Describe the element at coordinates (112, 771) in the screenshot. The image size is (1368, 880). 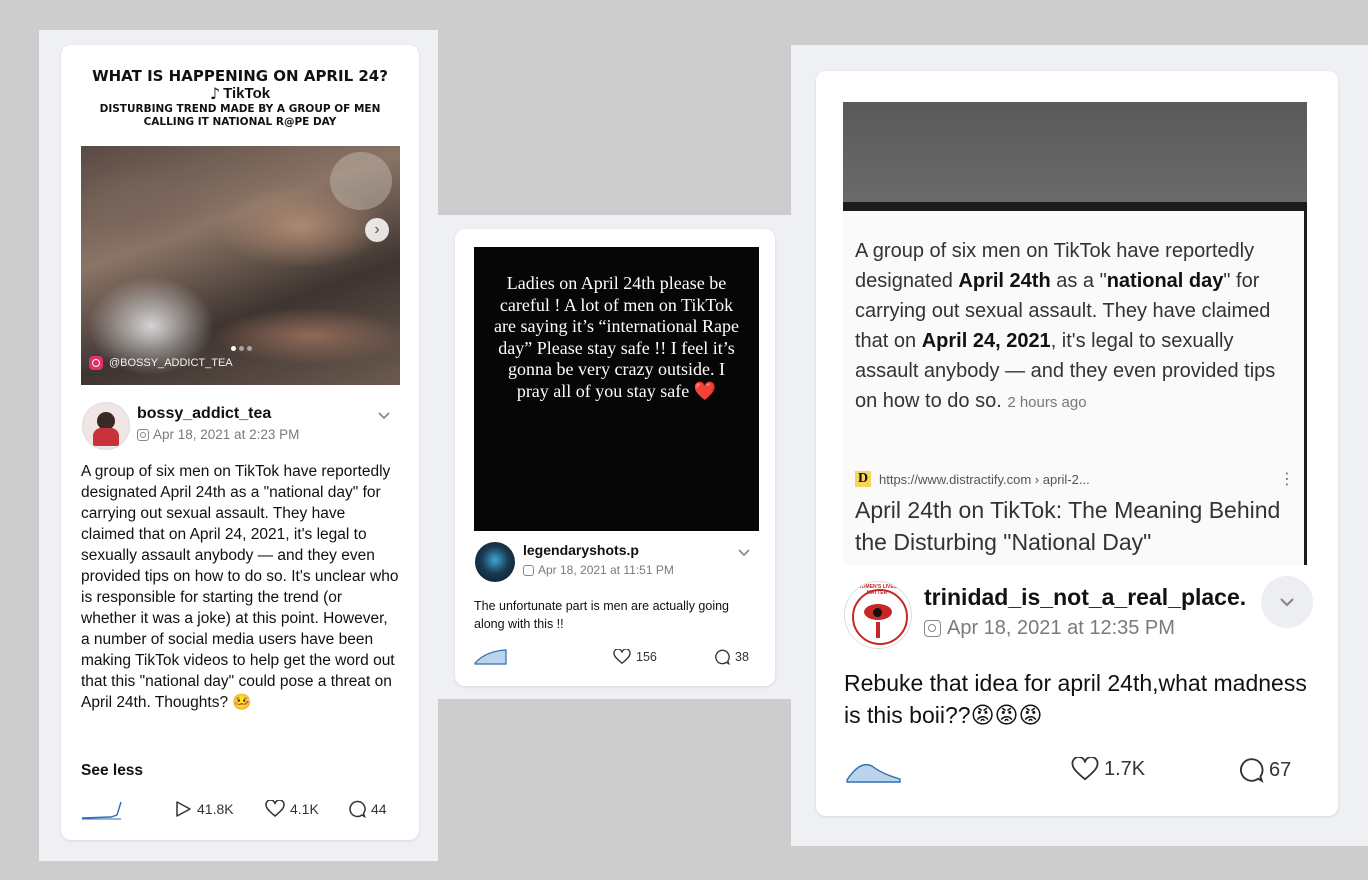
I see `see-less-link: See less` at that location.